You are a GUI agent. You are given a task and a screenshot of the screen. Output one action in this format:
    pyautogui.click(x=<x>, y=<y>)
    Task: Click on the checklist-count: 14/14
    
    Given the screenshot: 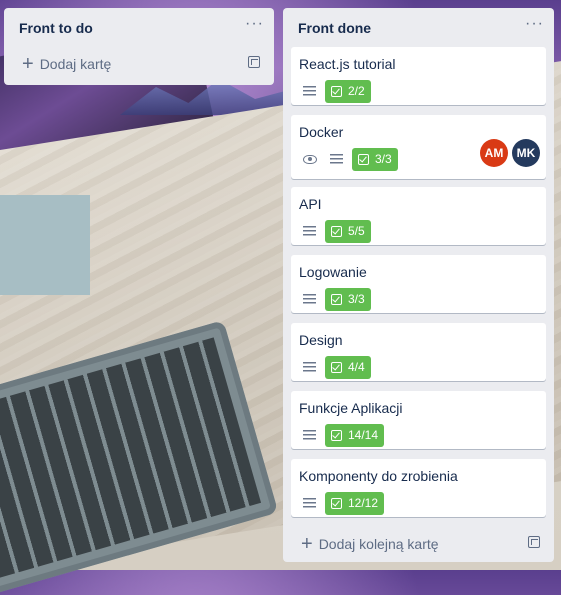 What is the action you would take?
    pyautogui.click(x=363, y=435)
    